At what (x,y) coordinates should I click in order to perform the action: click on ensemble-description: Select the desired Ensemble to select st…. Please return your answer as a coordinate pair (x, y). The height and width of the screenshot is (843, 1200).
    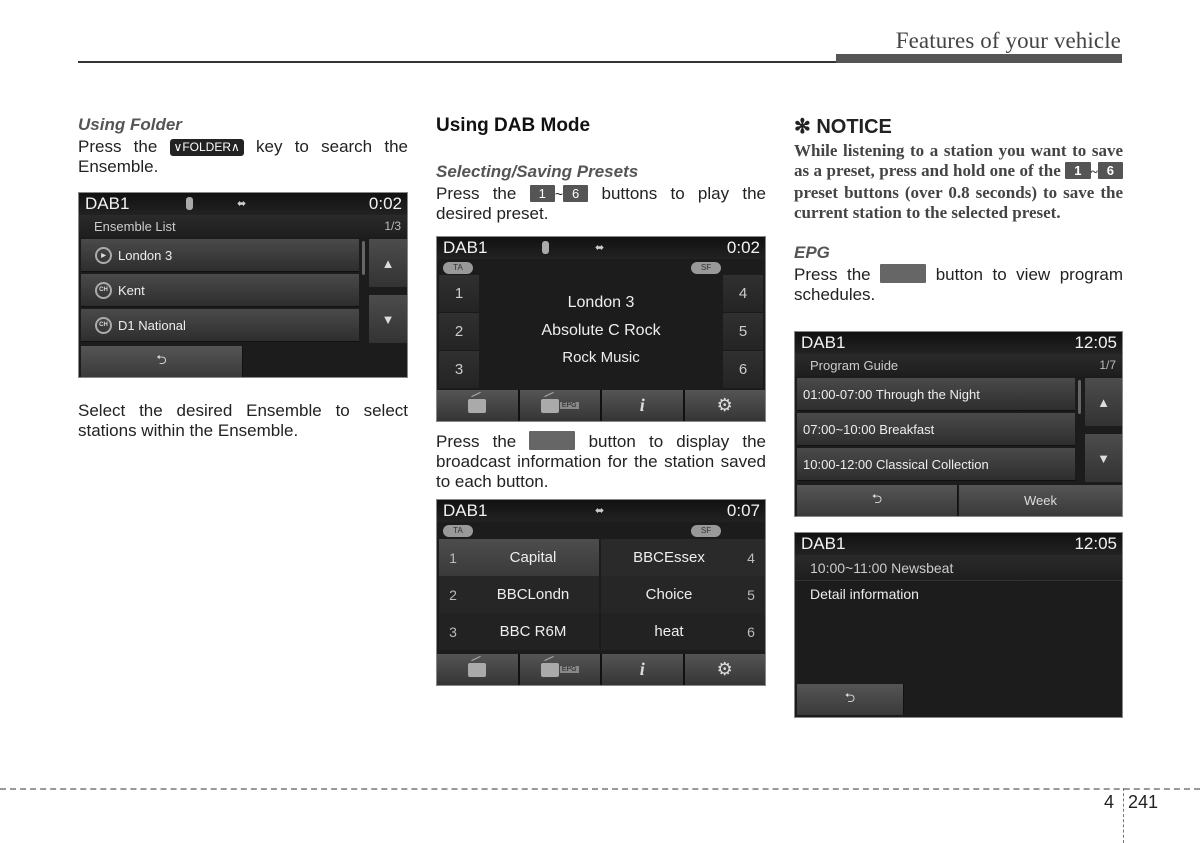
    Looking at the image, I should click on (243, 420).